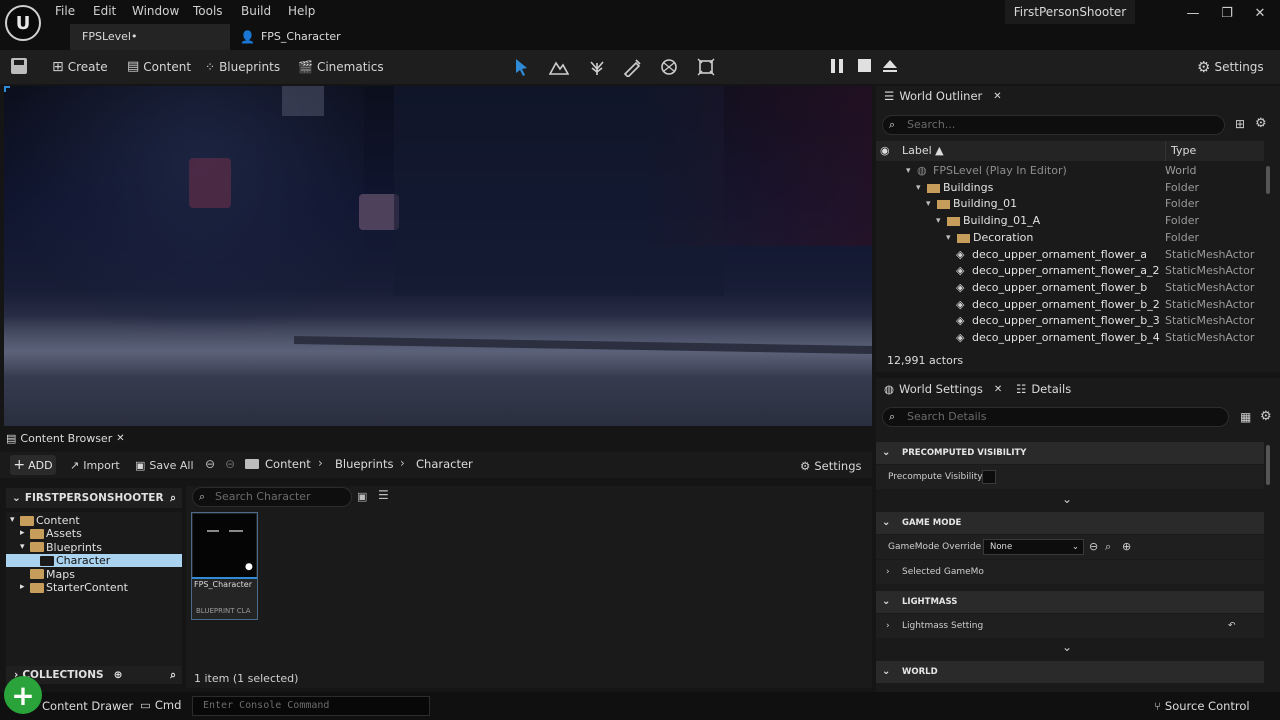  I want to click on menu-tools: Tools, so click(208, 11).